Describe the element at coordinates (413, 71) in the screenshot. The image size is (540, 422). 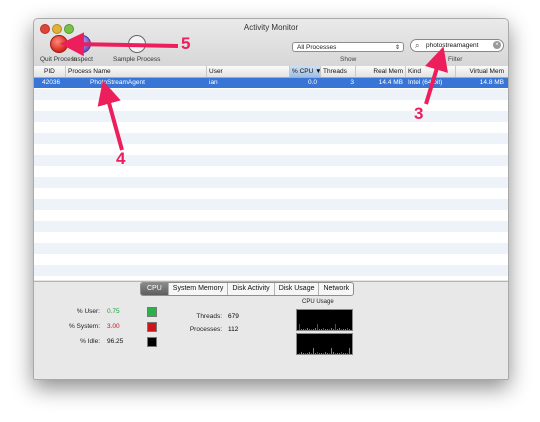
I see `column-kind: Kind` at that location.